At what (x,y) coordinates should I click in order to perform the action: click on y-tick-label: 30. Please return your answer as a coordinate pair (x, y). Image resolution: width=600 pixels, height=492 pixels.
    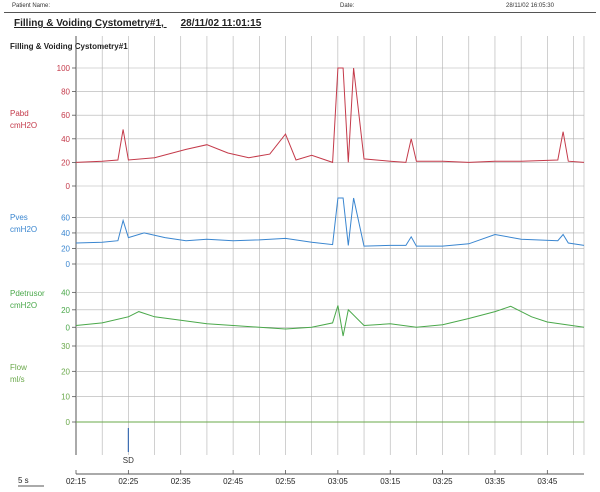
    Looking at the image, I should click on (65, 346).